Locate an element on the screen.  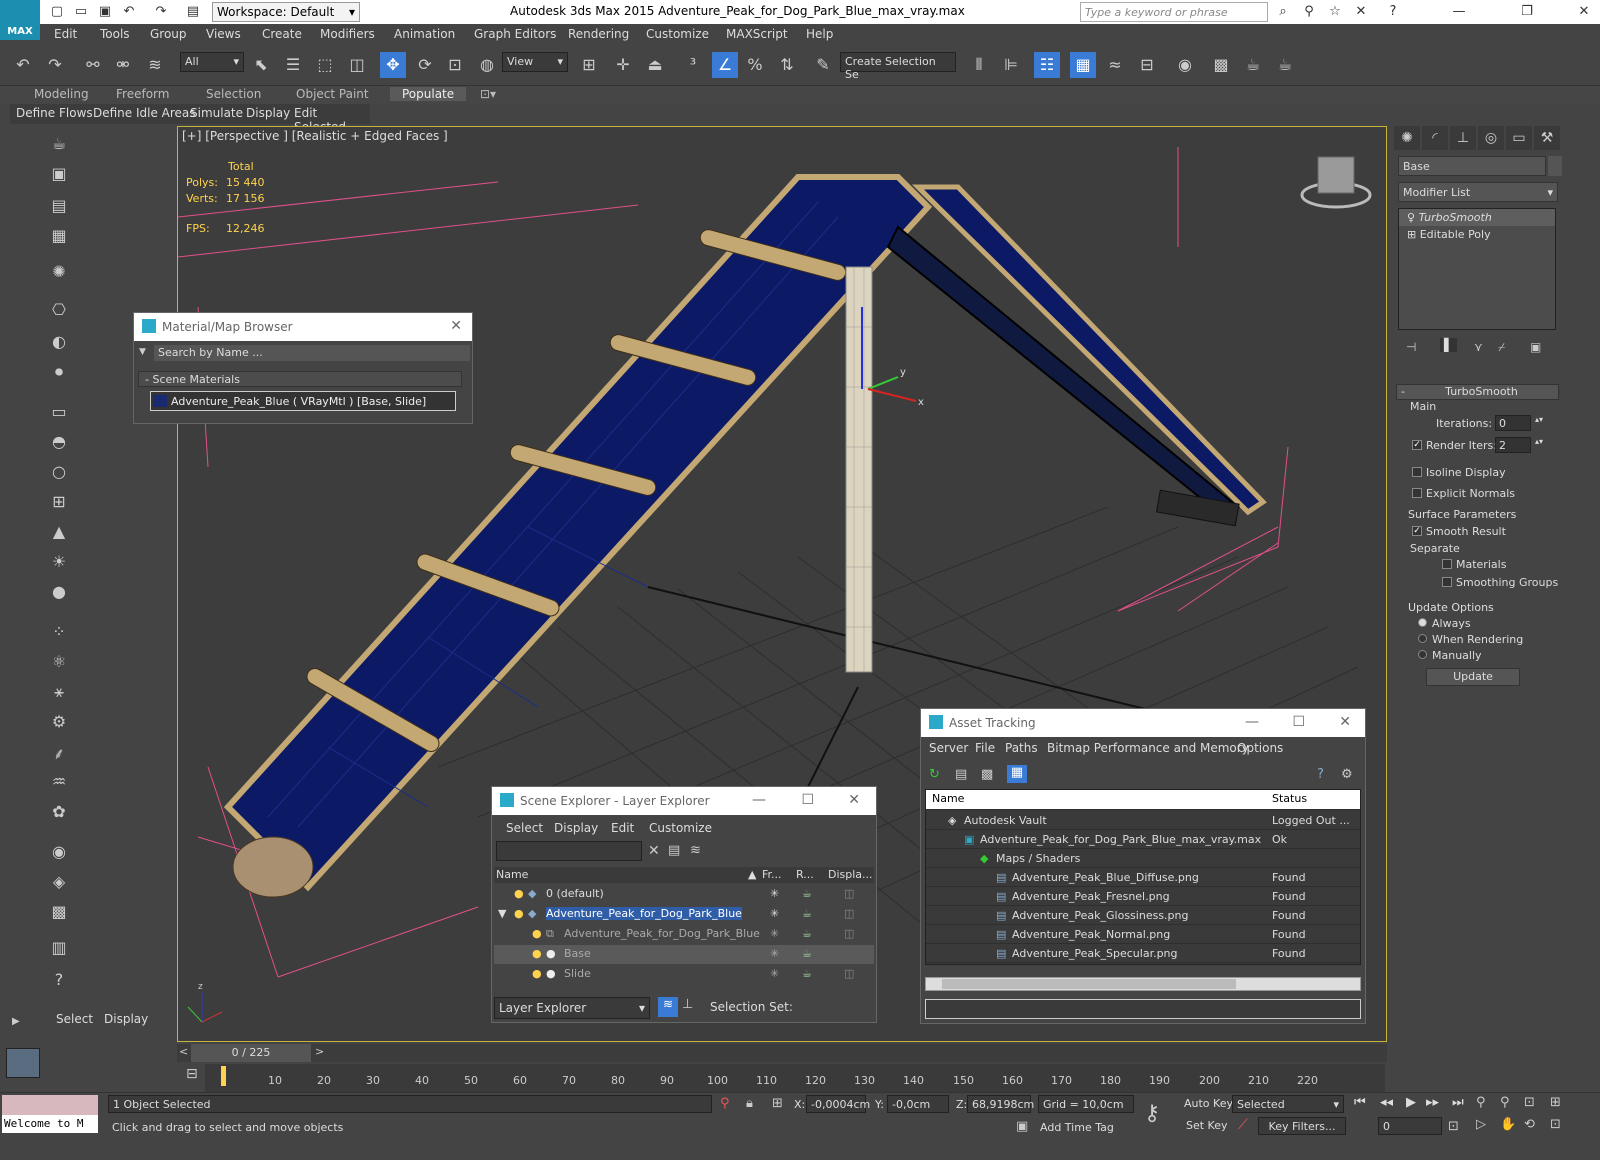
menu-tools: Tools is located at coordinates (115, 34).